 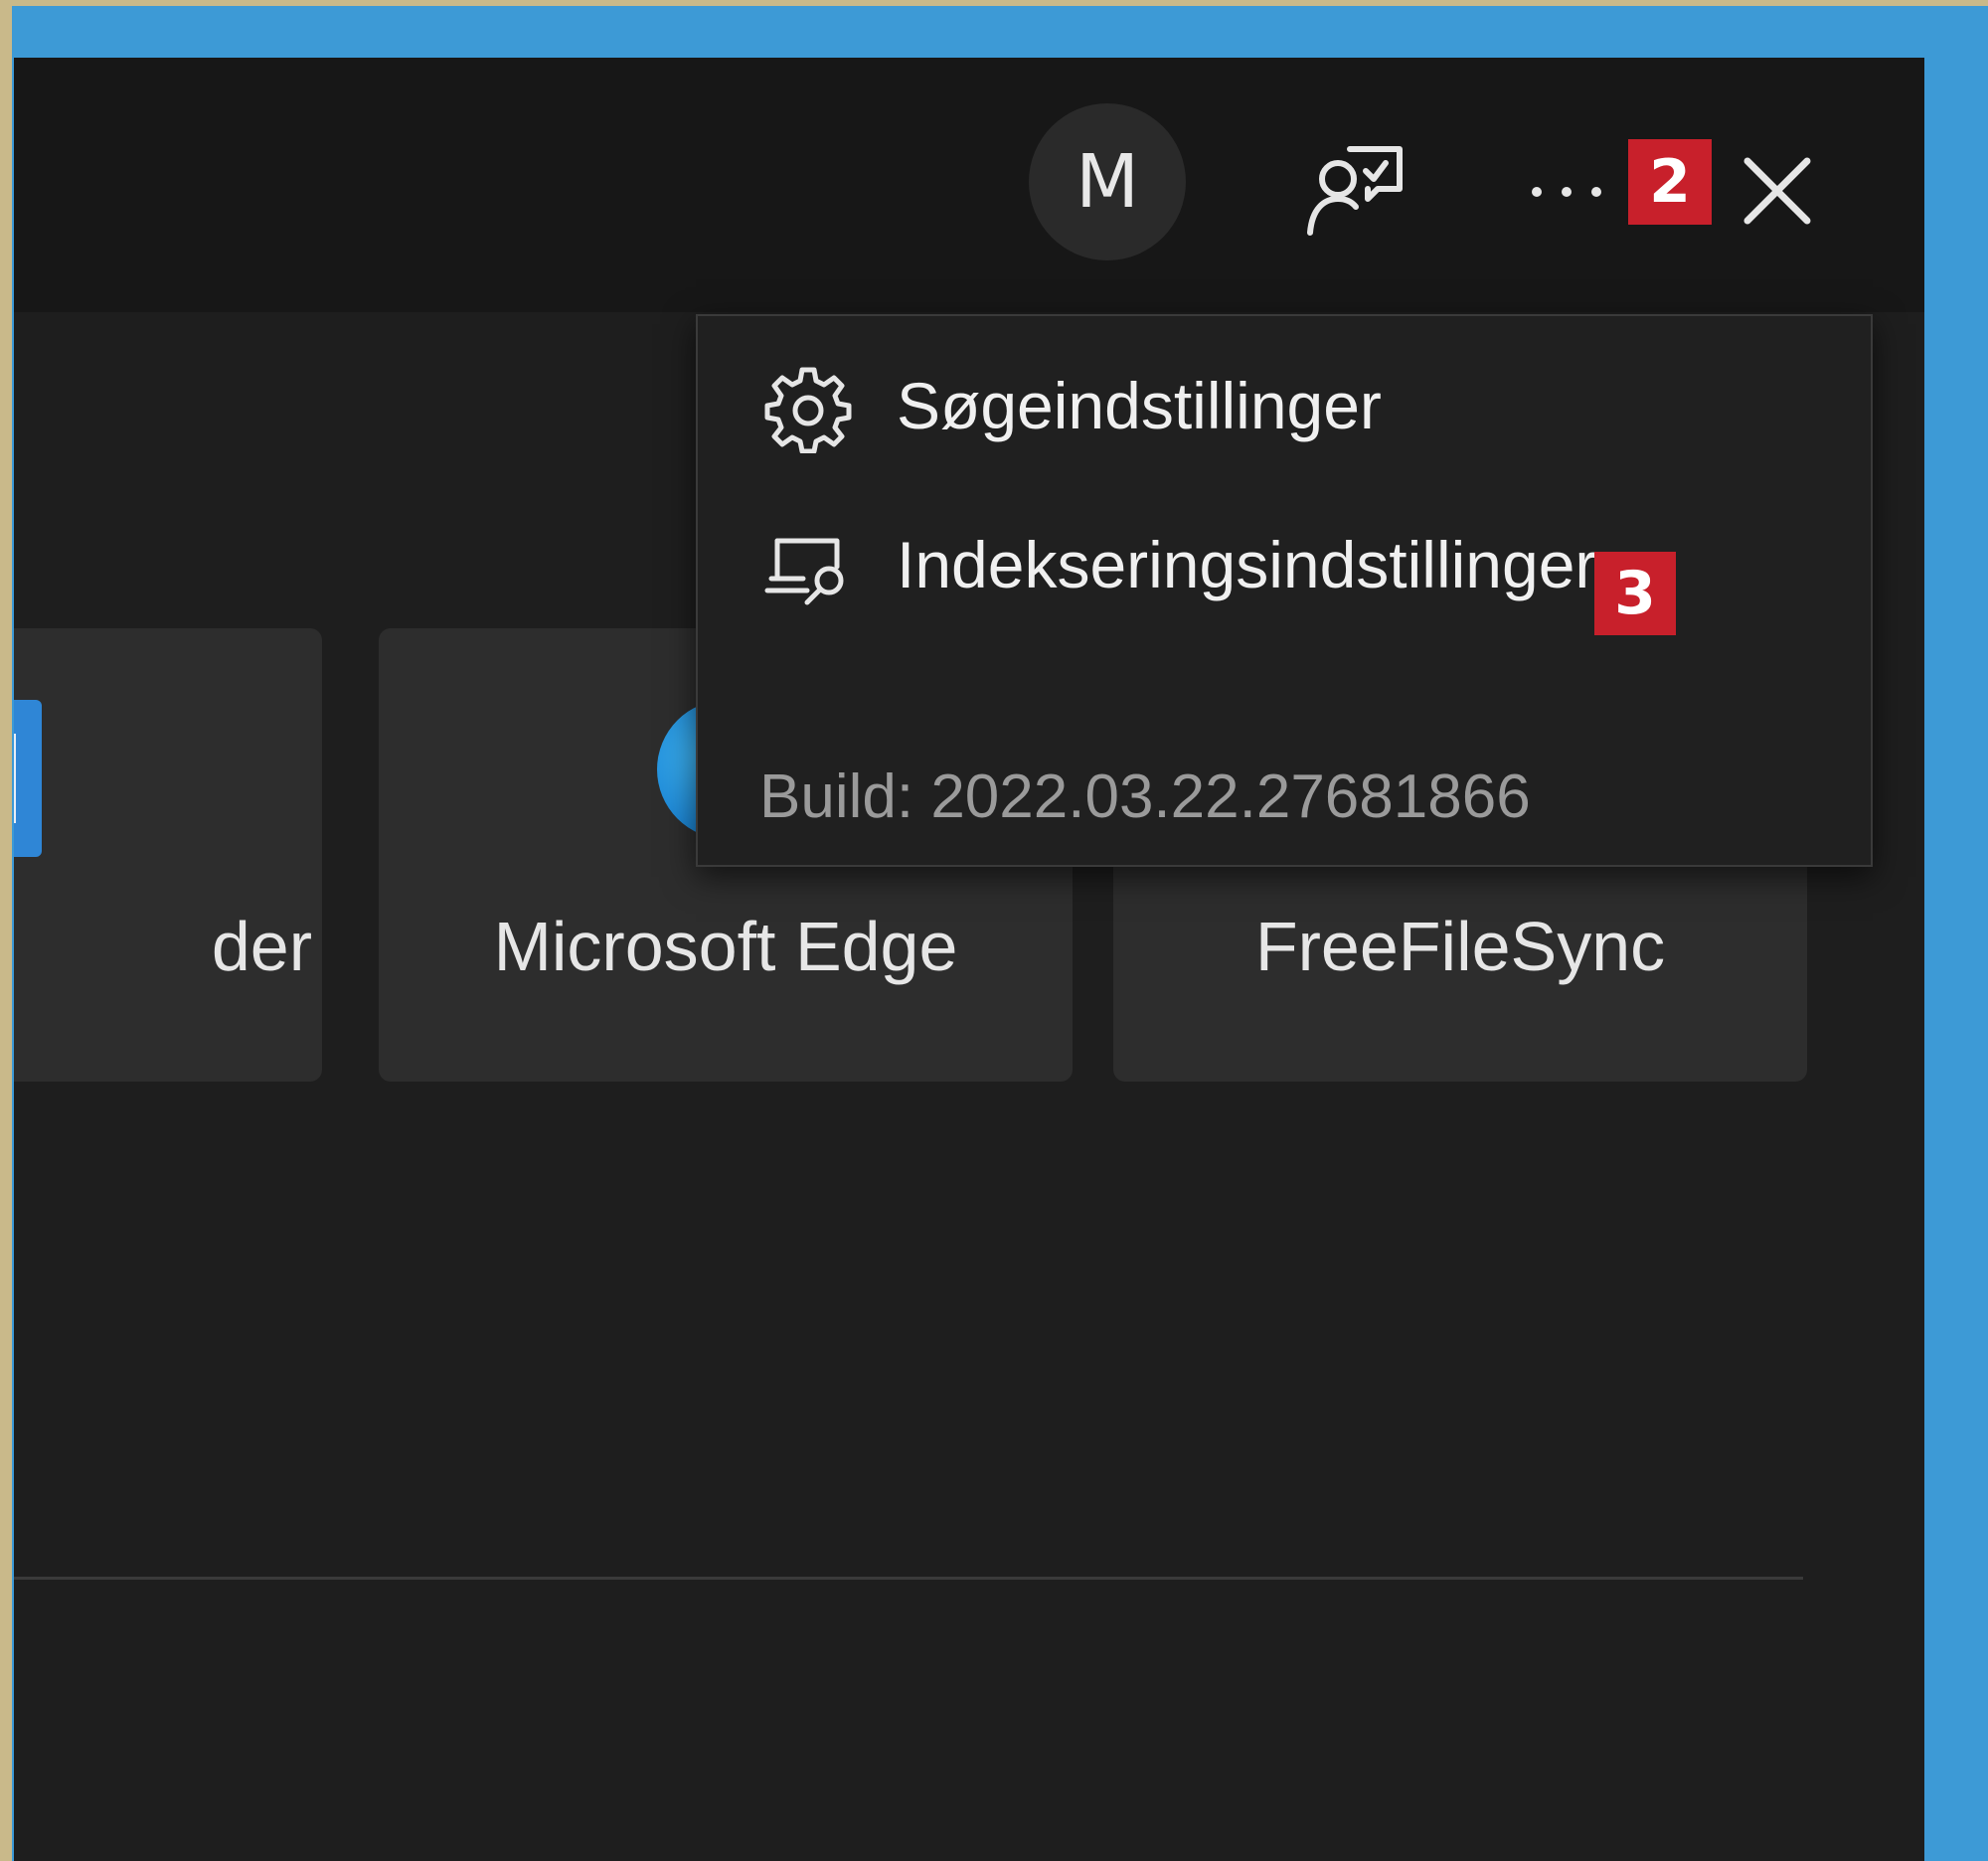 I want to click on more-options-button, so click(x=1571, y=192).